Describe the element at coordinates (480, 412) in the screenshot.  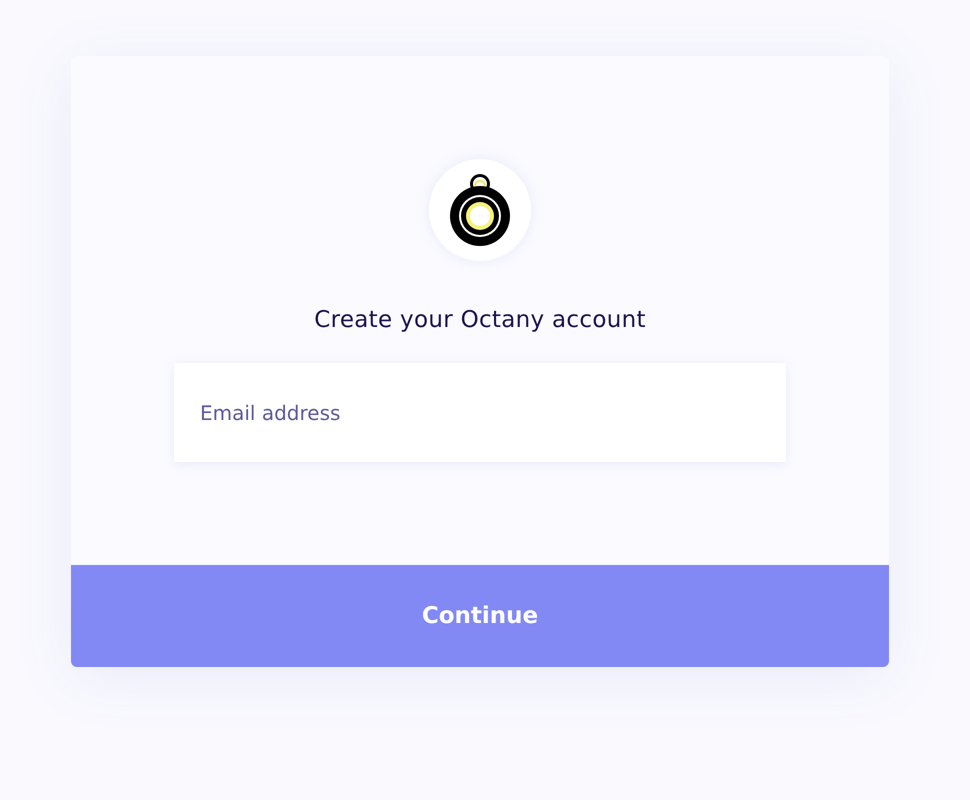
I see `email-field: Email address` at that location.